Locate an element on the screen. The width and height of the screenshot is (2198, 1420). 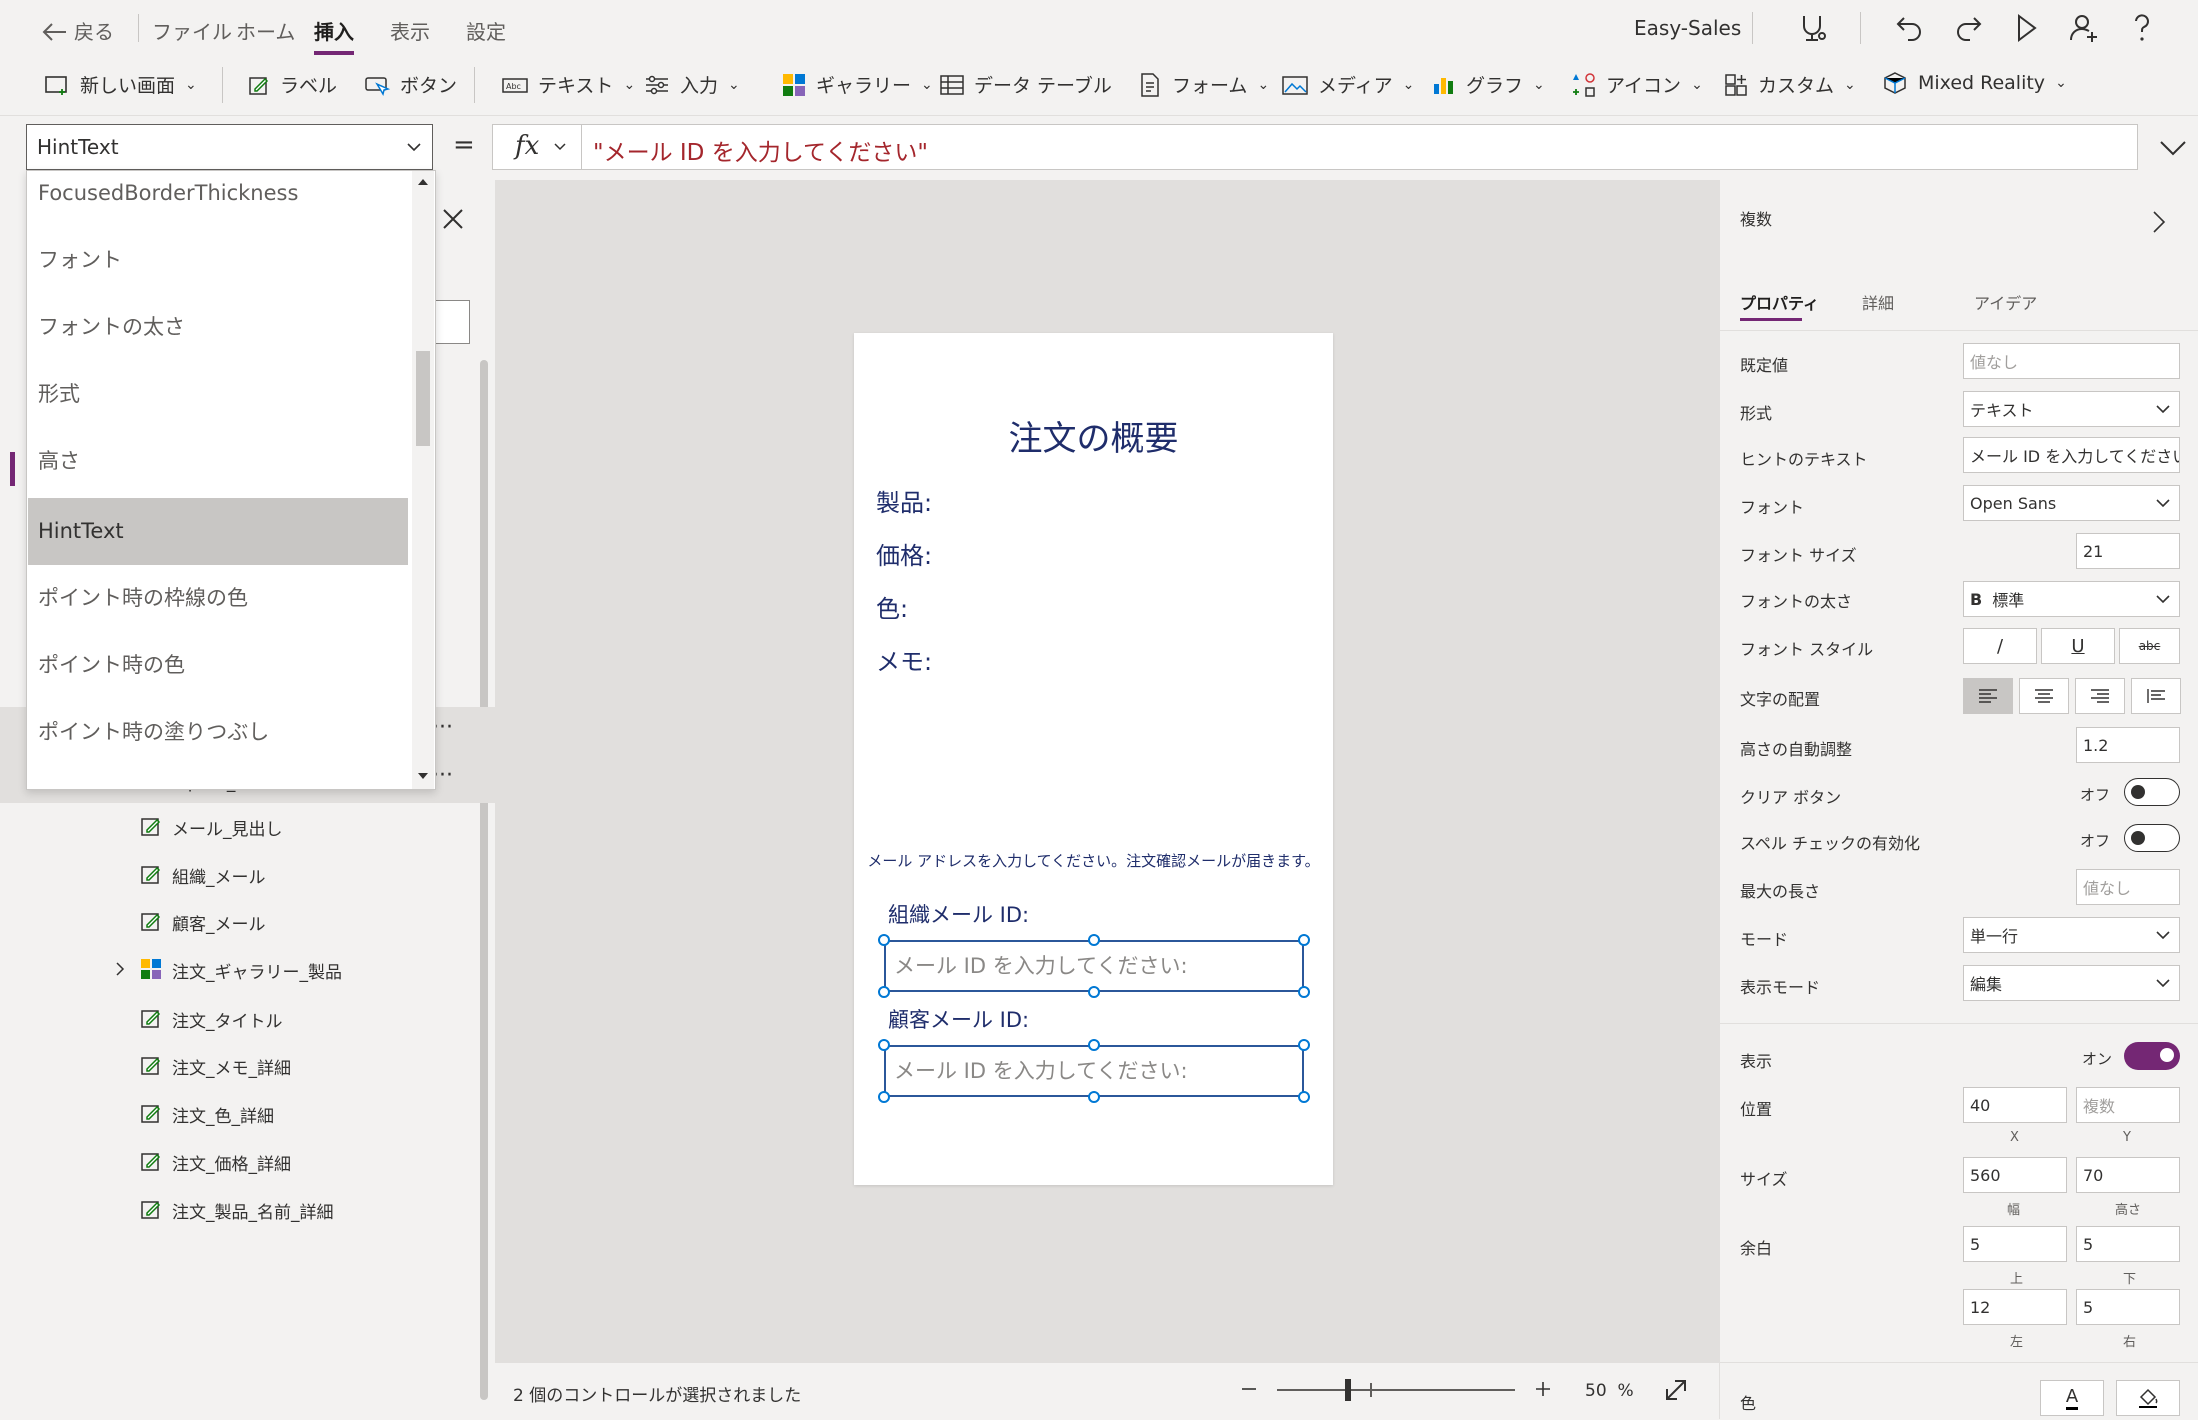
padding-bottom-input: 5 is located at coordinates (2128, 1244).